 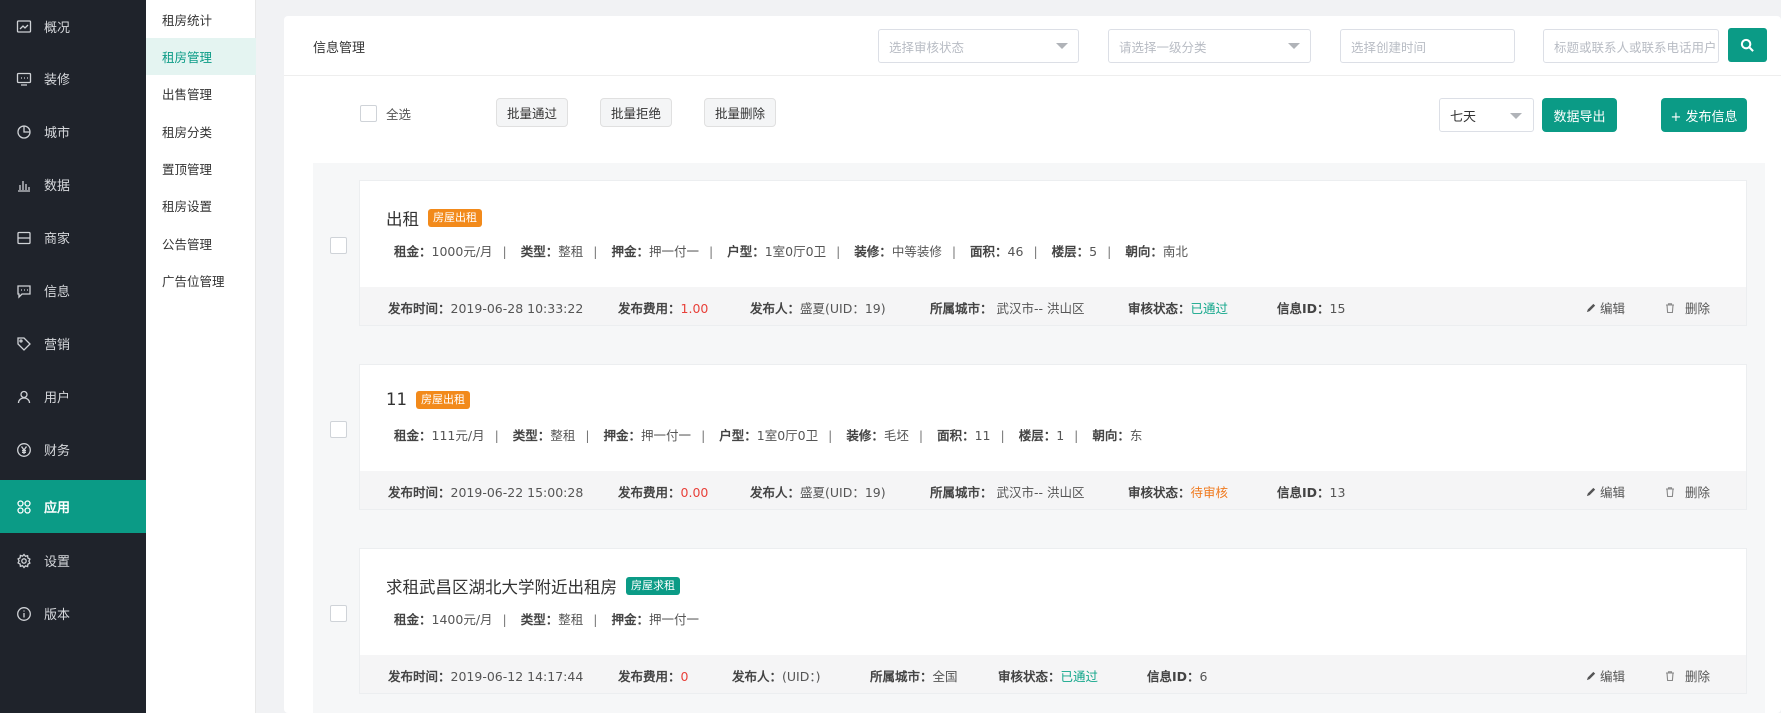 I want to click on select-all-checkbox: 全选, so click(x=385, y=113).